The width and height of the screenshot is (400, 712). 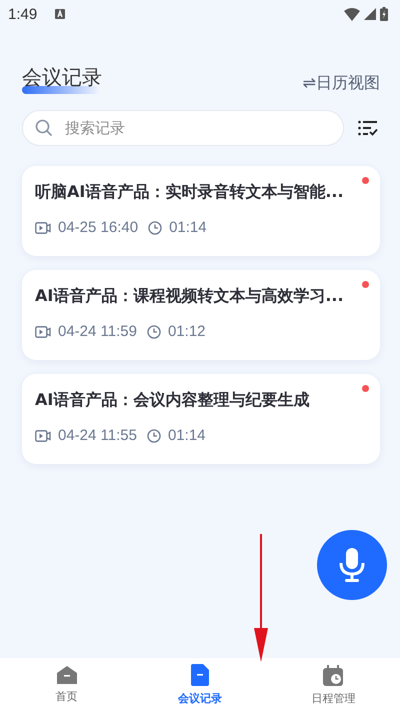 What do you see at coordinates (60, 14) in the screenshot?
I see `notification-icon` at bounding box center [60, 14].